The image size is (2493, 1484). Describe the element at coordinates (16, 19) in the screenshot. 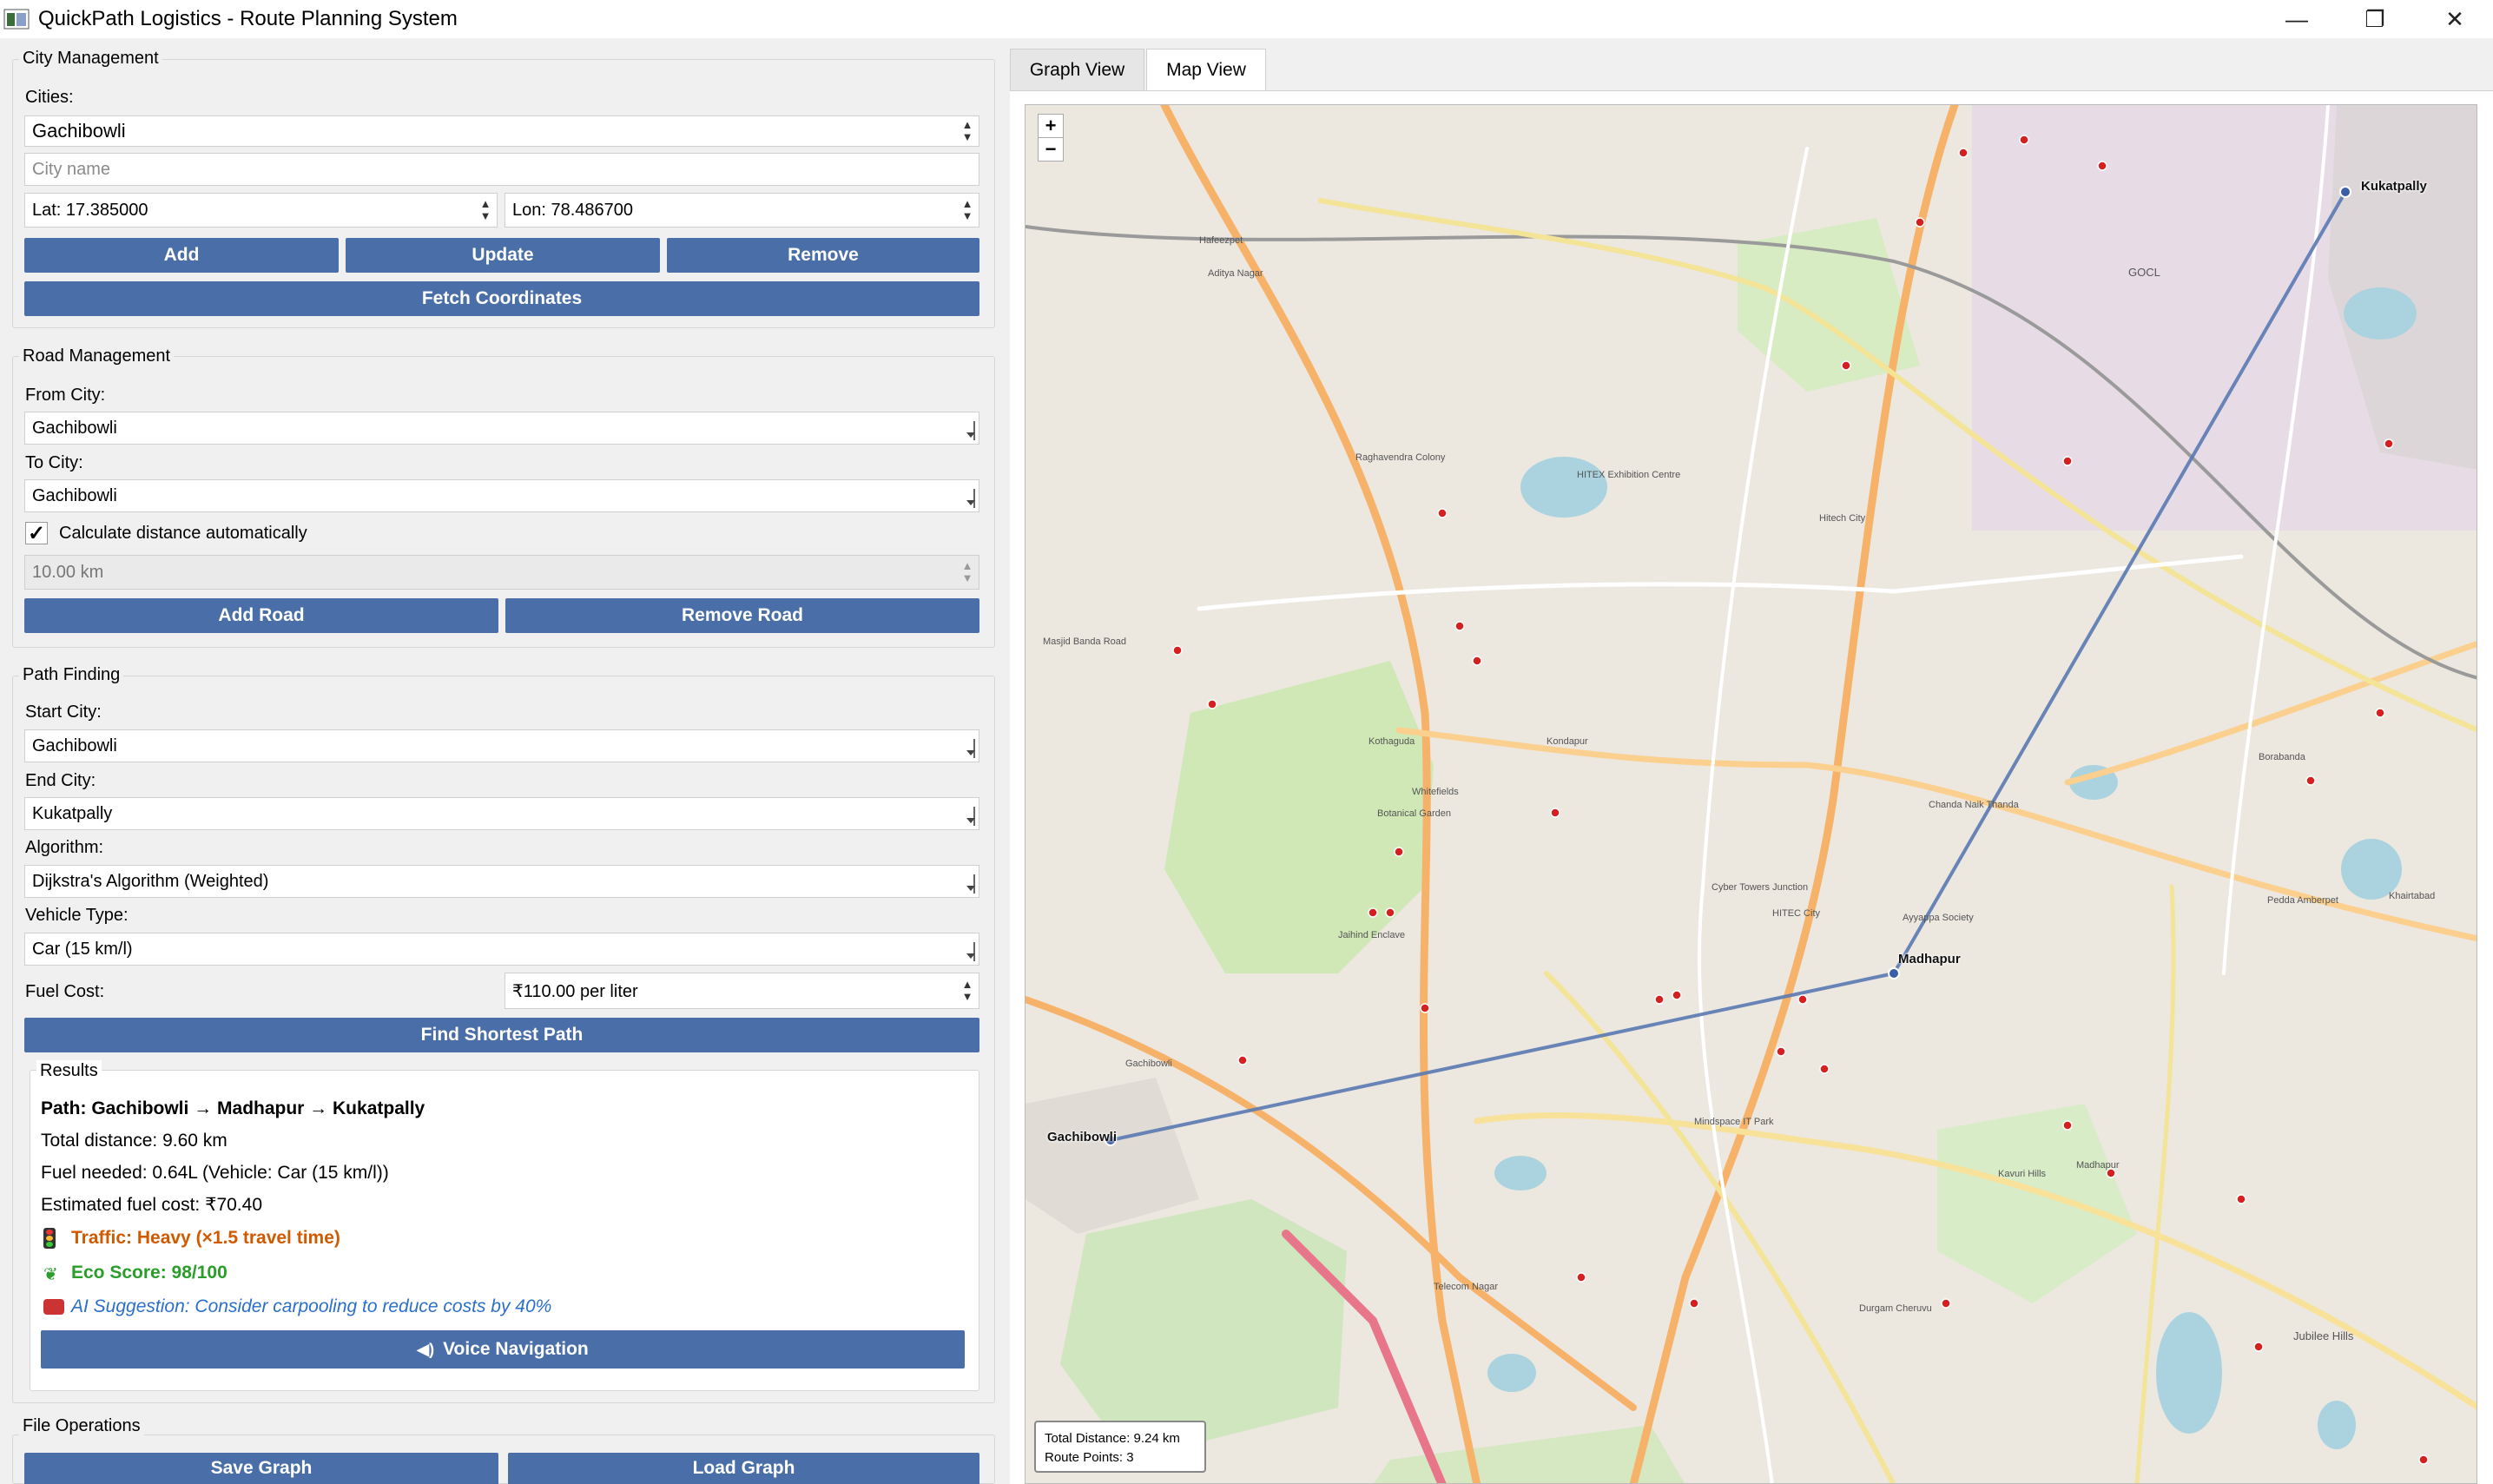

I see `app-icon` at that location.